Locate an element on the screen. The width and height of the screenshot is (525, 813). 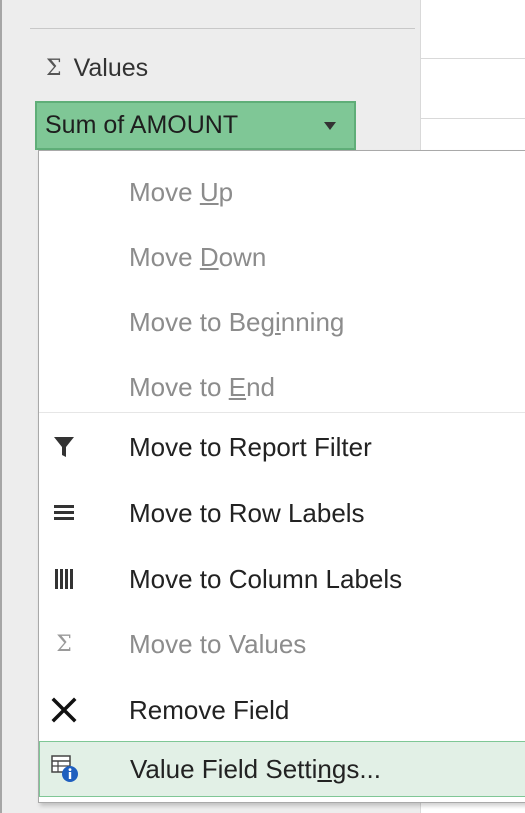
menu-item-move-down: Move Down is located at coordinates (282, 257).